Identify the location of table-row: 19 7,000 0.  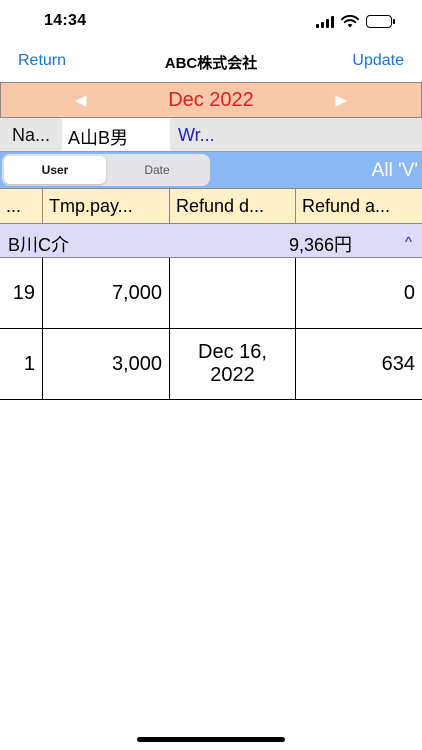
(211, 293).